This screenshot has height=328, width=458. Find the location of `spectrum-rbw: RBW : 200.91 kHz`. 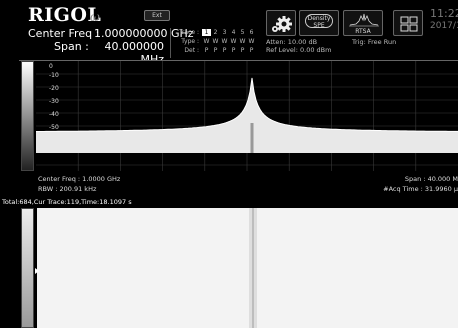

spectrum-rbw: RBW : 200.91 kHz is located at coordinates (67, 189).